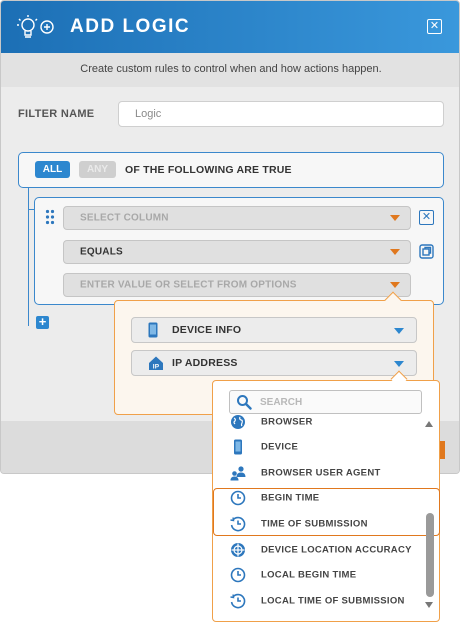  What do you see at coordinates (35, 26) in the screenshot?
I see `lightbulb-gear-icon` at bounding box center [35, 26].